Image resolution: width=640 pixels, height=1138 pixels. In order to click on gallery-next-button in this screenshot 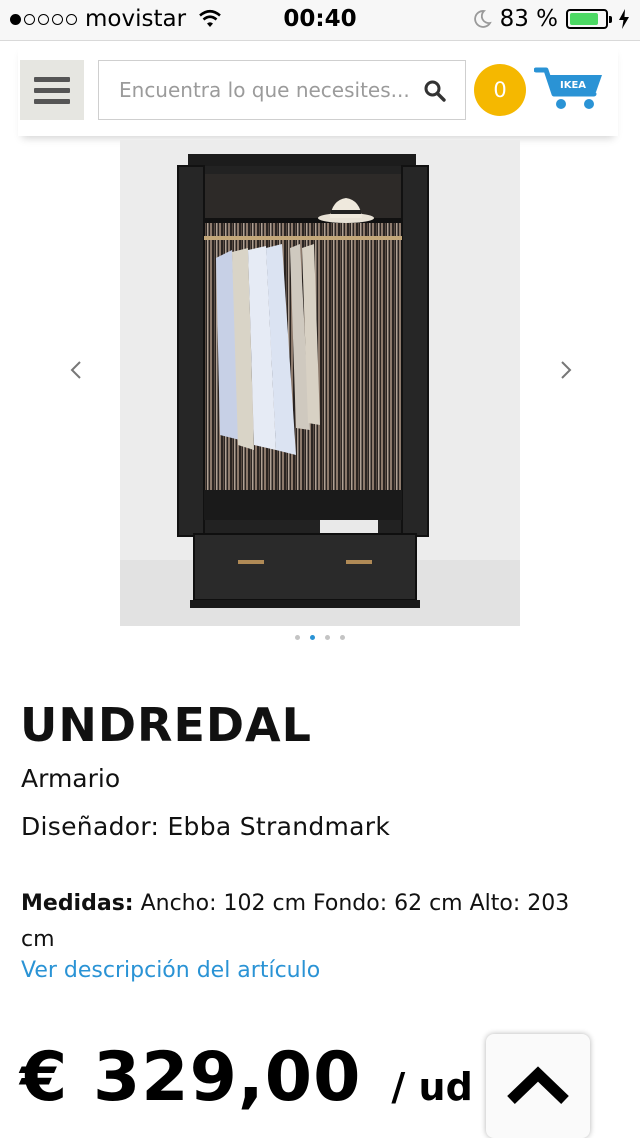, I will do `click(566, 370)`.